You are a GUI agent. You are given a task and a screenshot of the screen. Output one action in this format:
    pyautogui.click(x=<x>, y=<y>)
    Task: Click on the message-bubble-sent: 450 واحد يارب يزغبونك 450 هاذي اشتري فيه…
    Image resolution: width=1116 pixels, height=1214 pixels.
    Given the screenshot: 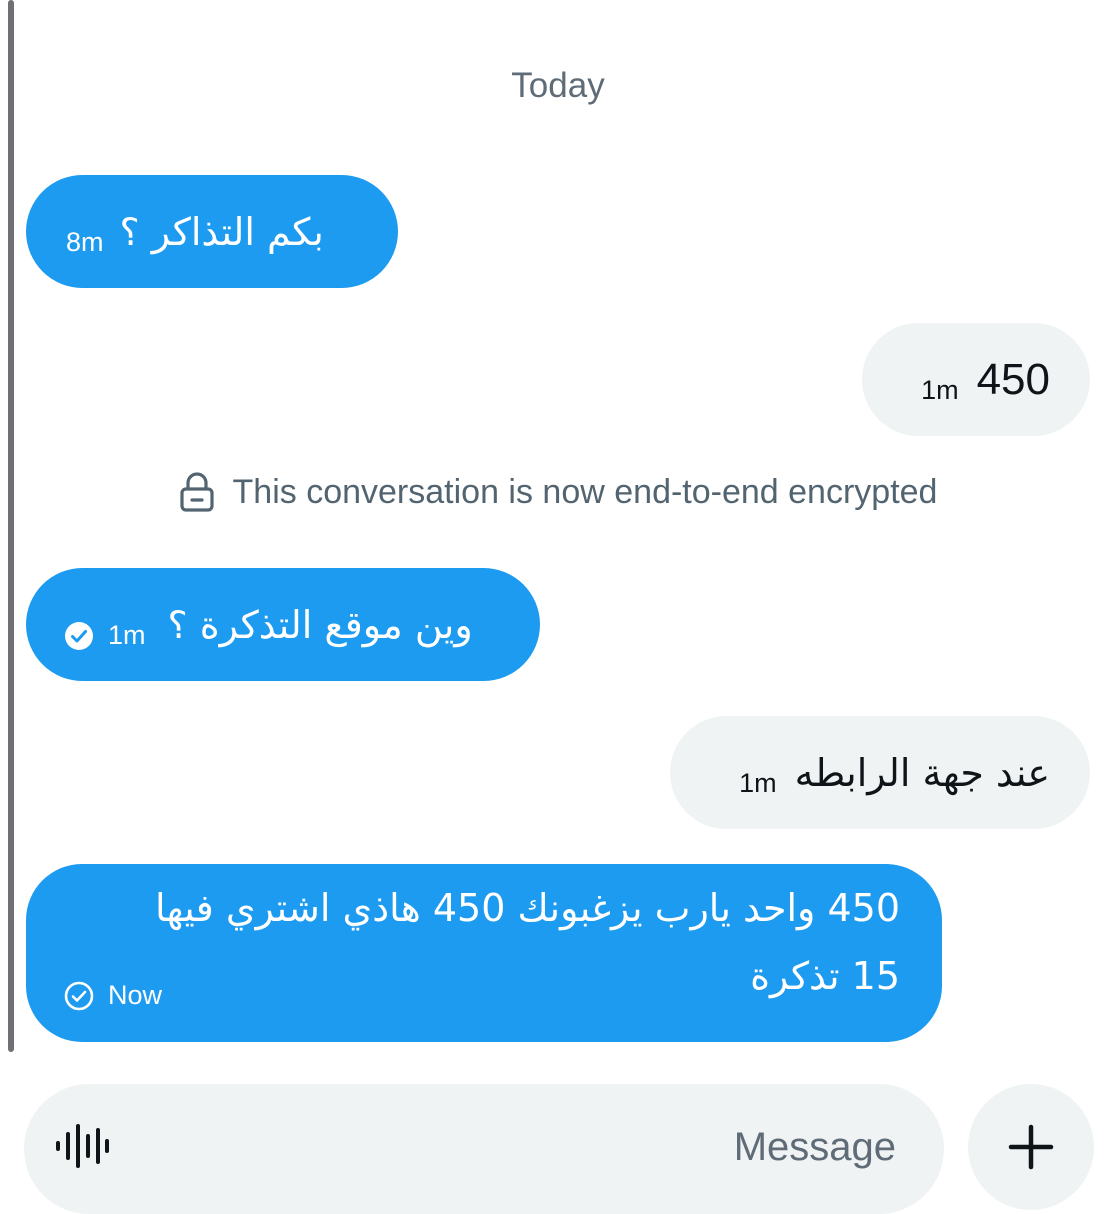 What is the action you would take?
    pyautogui.click(x=484, y=953)
    